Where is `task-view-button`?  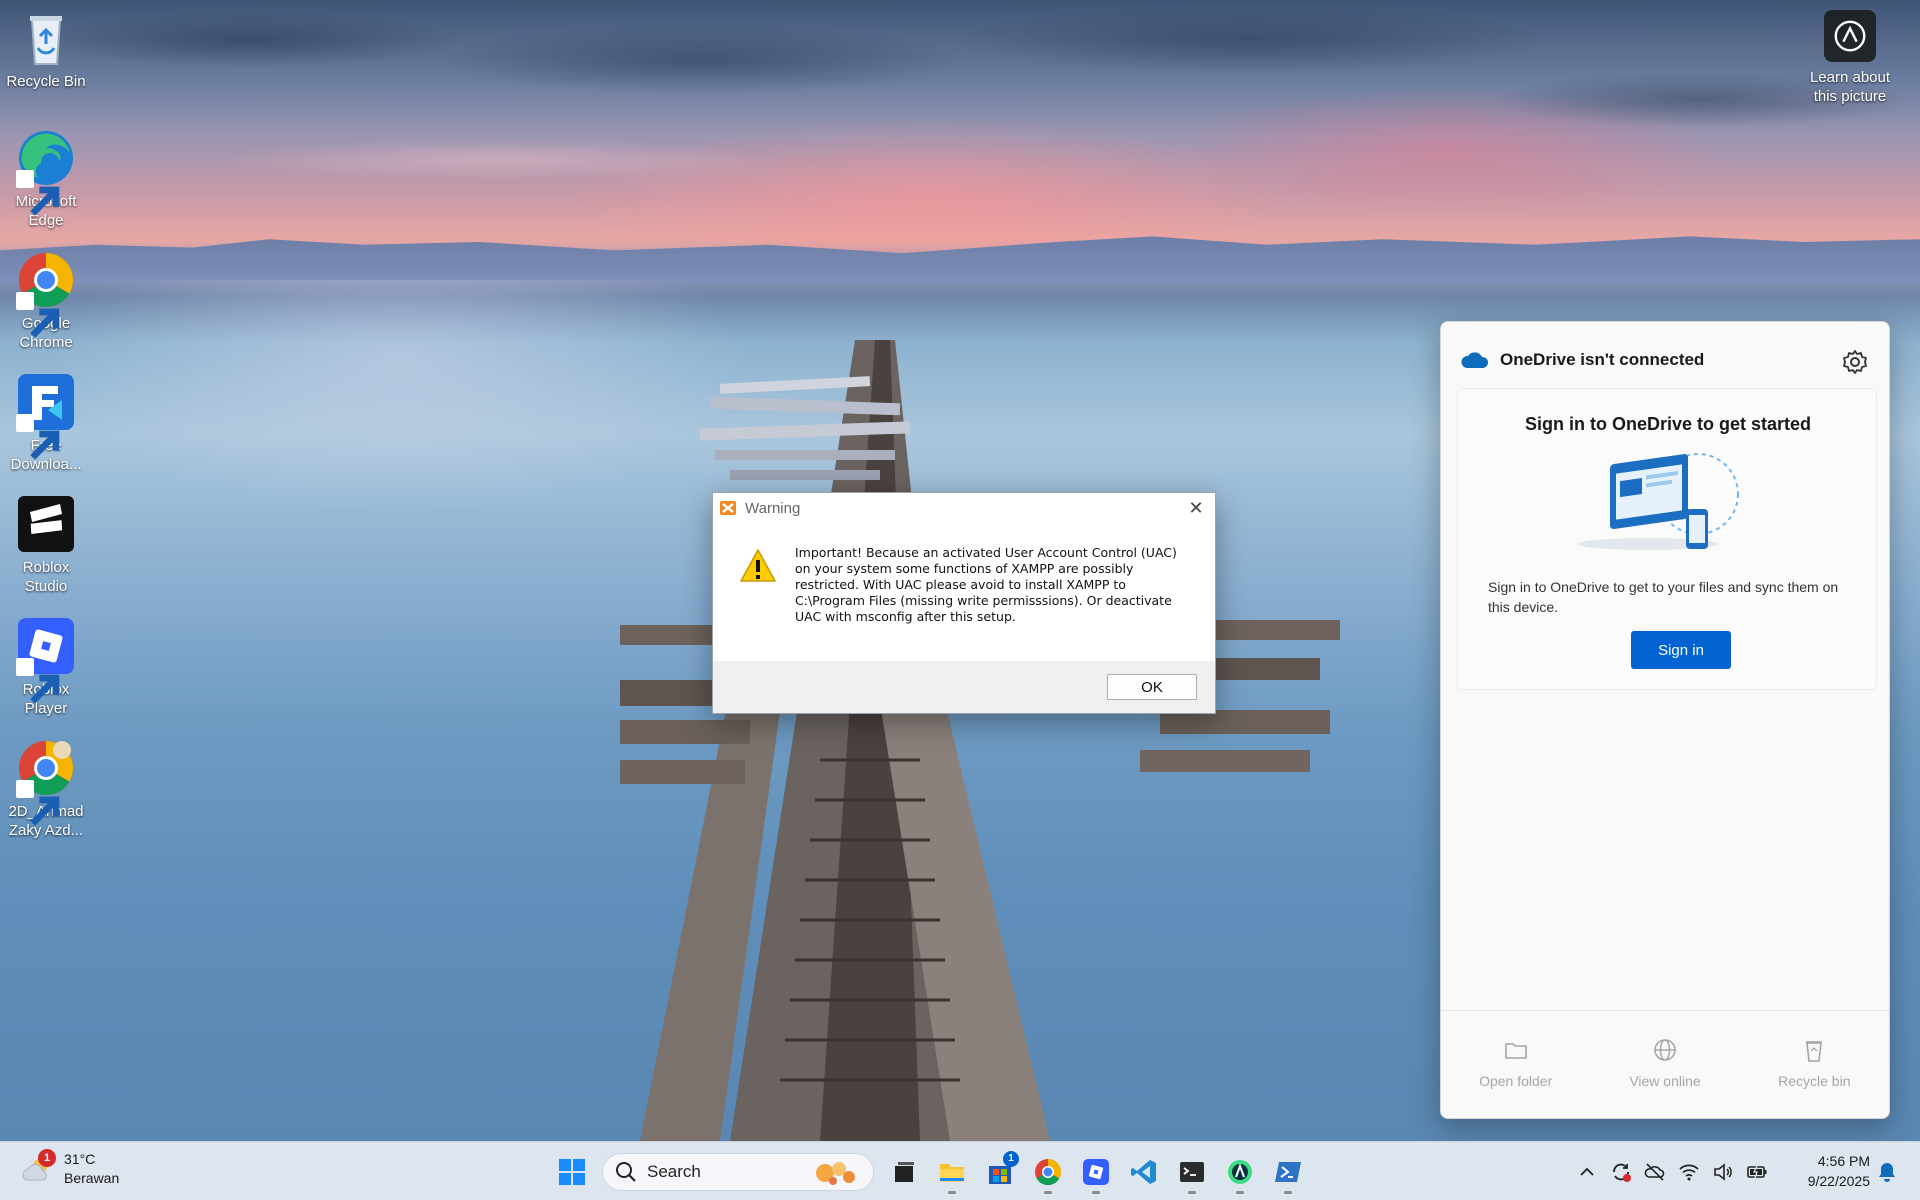 task-view-button is located at coordinates (904, 1172).